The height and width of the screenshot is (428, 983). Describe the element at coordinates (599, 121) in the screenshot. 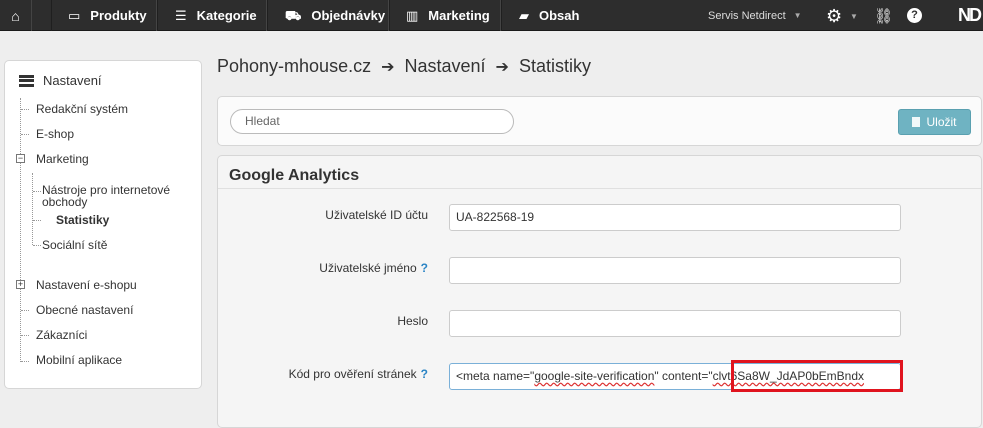

I see `toolbar-panel: Hledat Uložit` at that location.